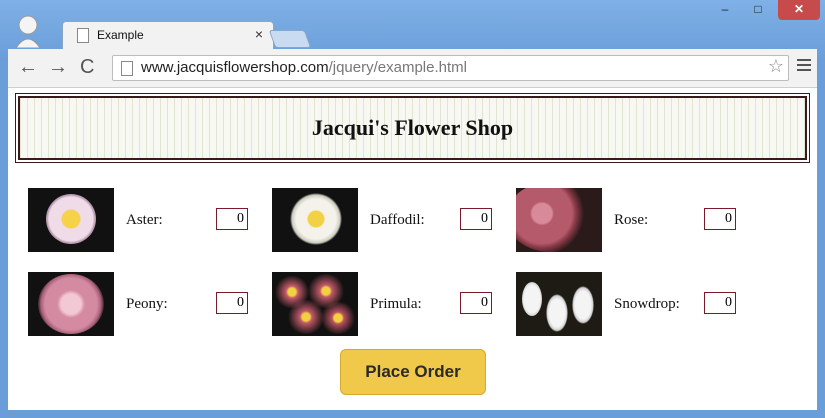  Describe the element at coordinates (559, 220) in the screenshot. I see `rose-image` at that location.